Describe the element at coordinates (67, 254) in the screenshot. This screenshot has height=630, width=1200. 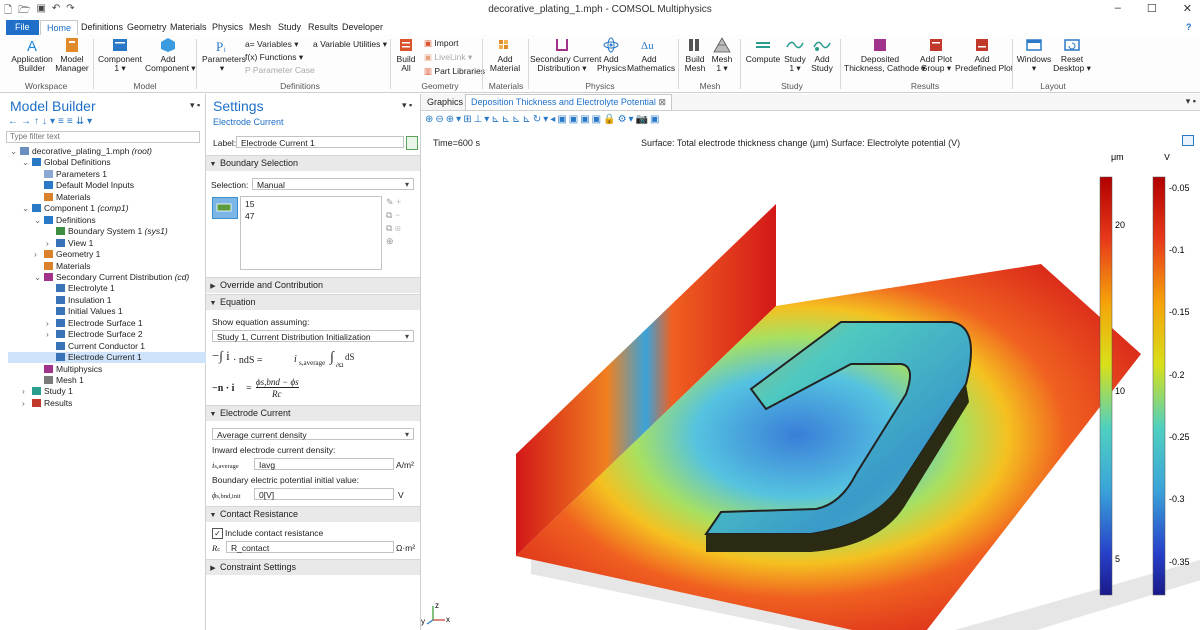
I see `tree-item: › Geometry 1` at that location.